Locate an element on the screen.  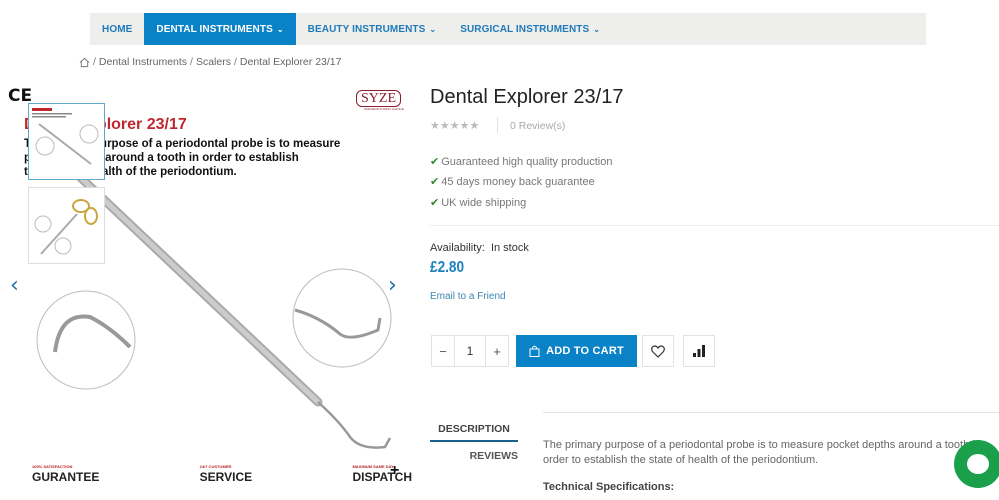
chat-bubble-icon is located at coordinates (978, 464).